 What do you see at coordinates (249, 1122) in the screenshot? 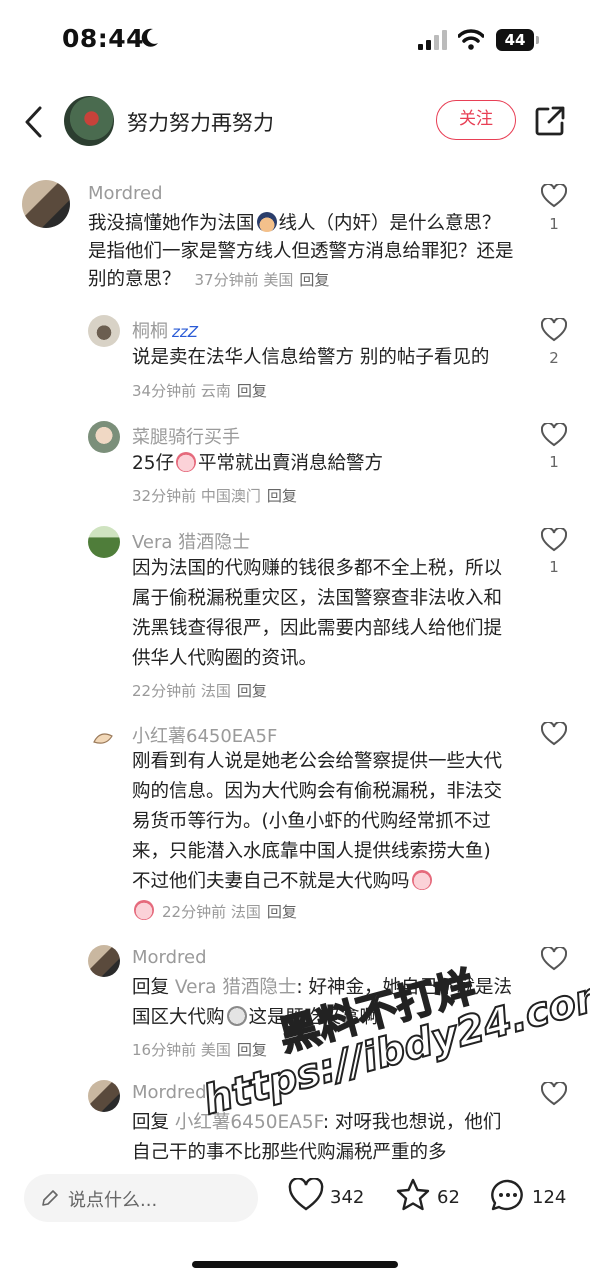
I see `reply-target: 小红薯6450EA5F` at bounding box center [249, 1122].